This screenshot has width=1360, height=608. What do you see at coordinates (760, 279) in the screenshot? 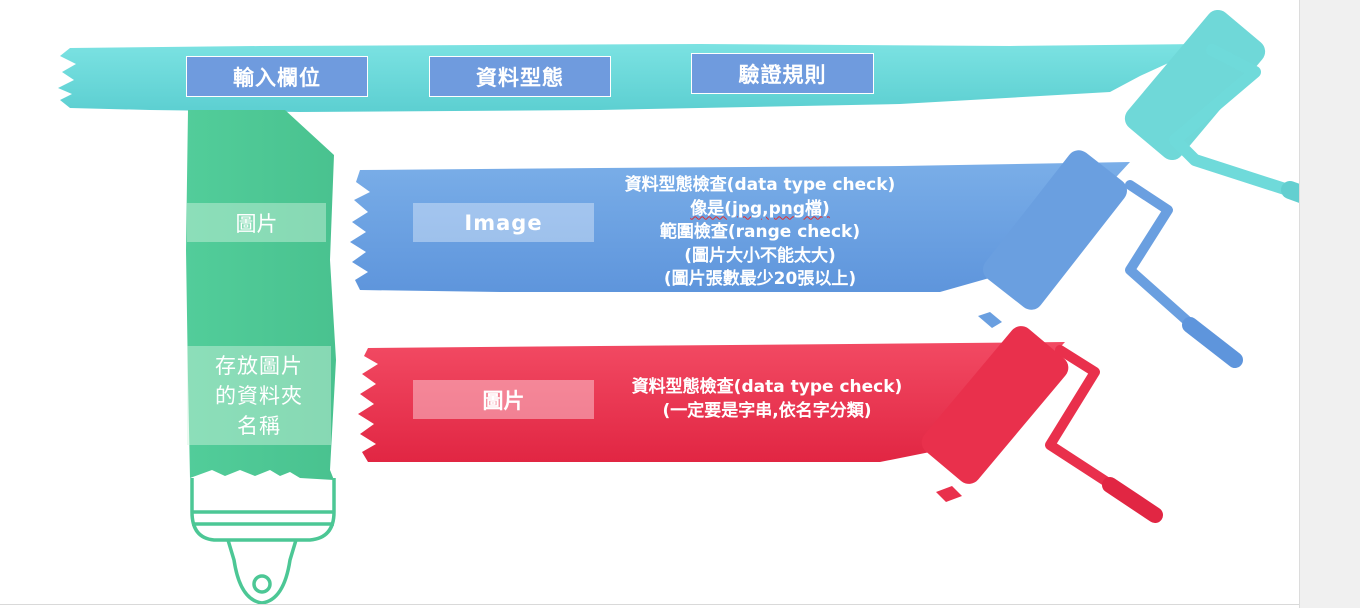
I see `rule-line: (圖片張數最少20張以上)` at bounding box center [760, 279].